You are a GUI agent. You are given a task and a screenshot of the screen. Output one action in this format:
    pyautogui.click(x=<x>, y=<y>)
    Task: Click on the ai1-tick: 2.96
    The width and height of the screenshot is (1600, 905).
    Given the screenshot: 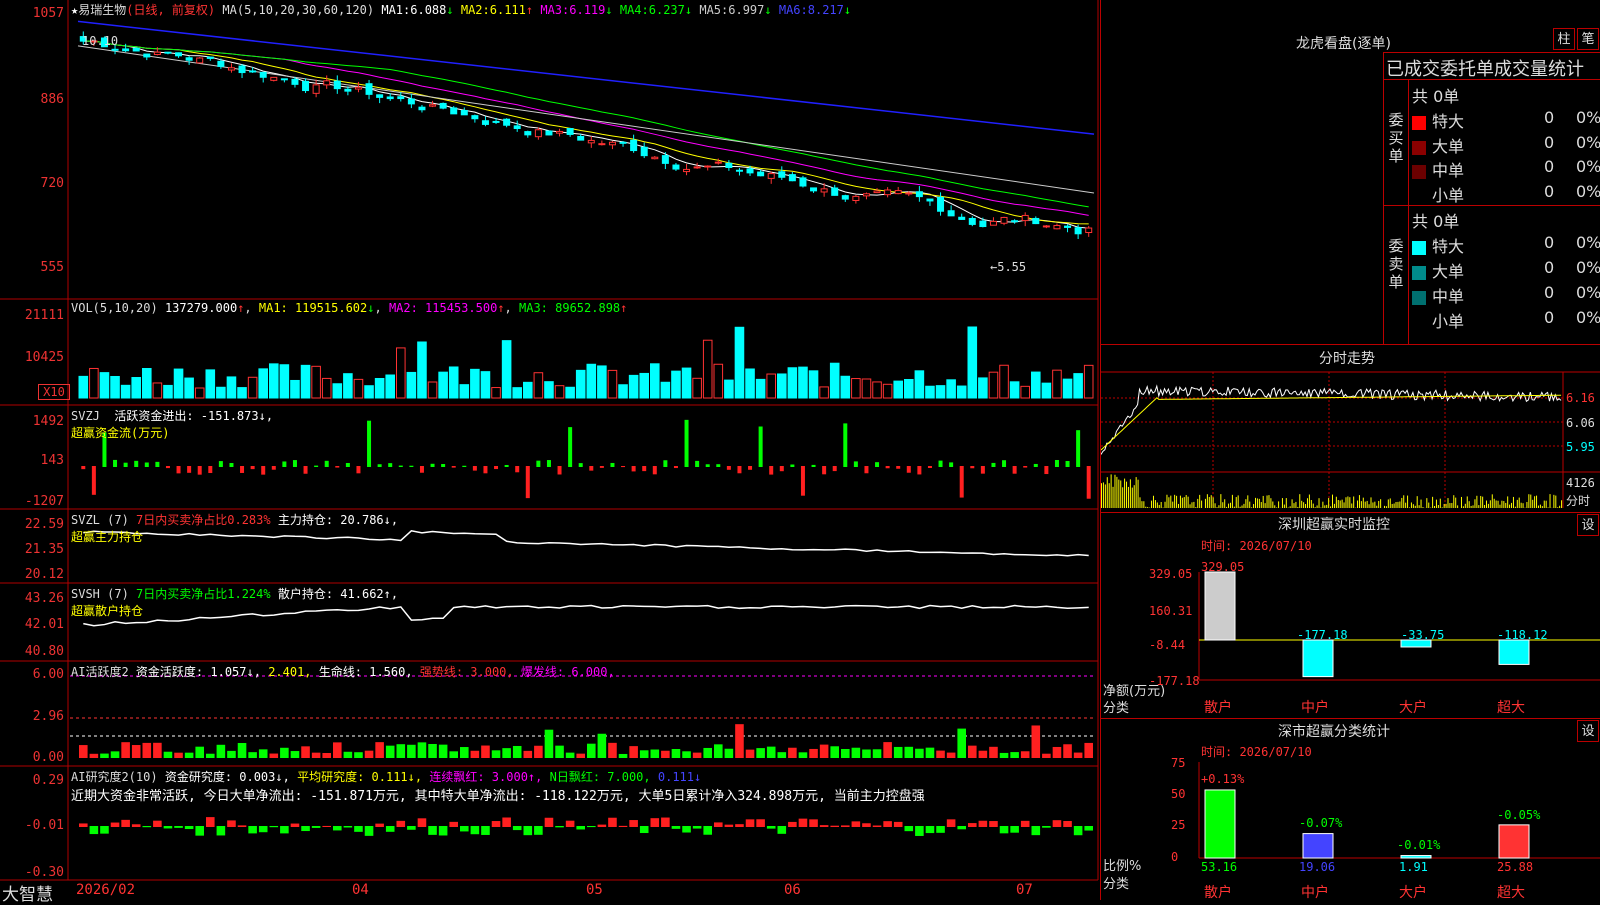 What is the action you would take?
    pyautogui.click(x=32, y=716)
    